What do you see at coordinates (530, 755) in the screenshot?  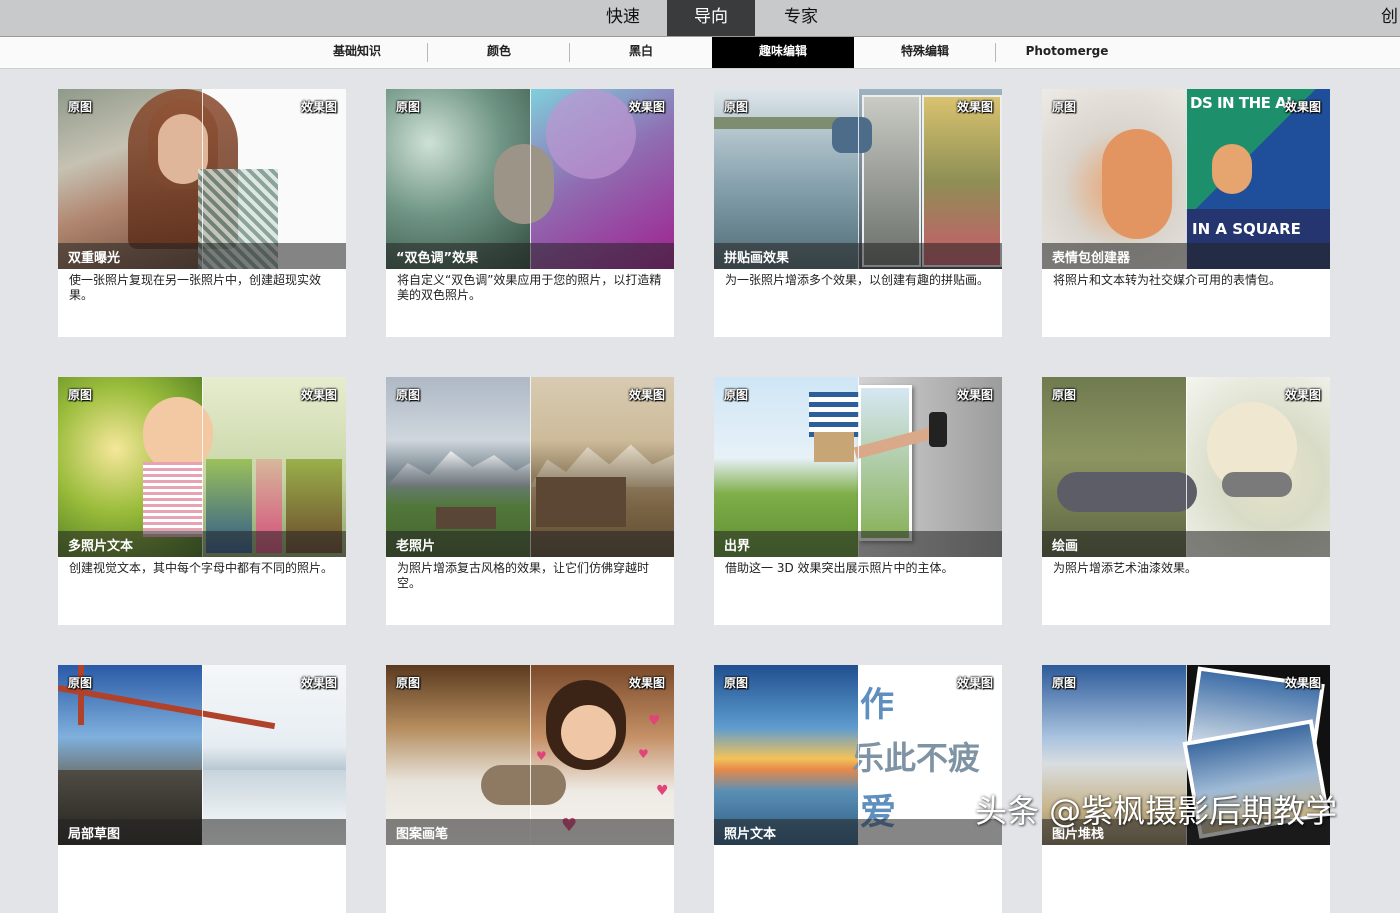 I see `card-thumbnail: ♥ ♥ ♥ ♥ ♥ 原图 效果图 图案画笔` at bounding box center [530, 755].